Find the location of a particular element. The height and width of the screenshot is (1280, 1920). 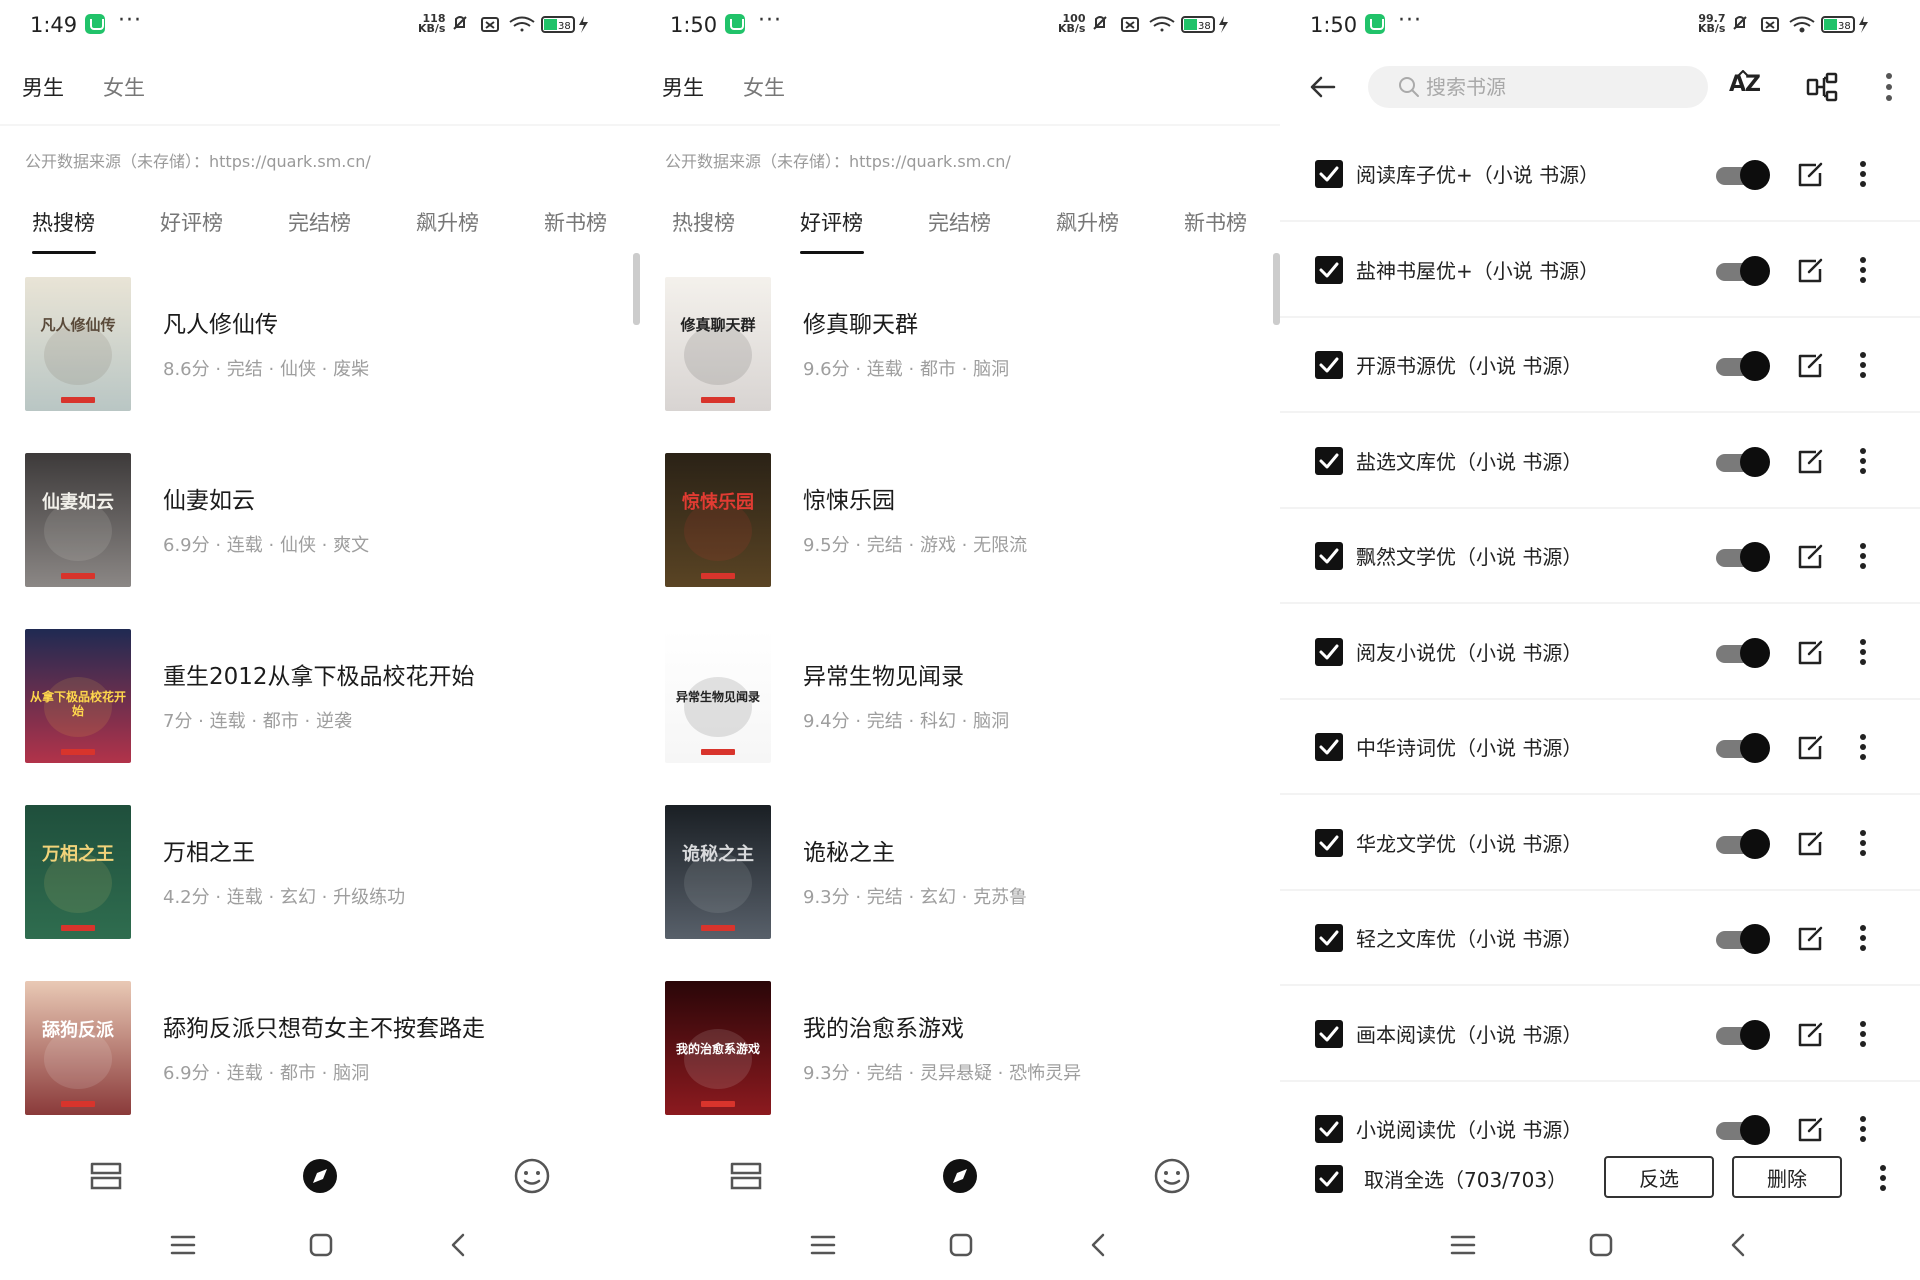

source-row: 阅读库子优+（小说 书源） is located at coordinates (1600, 174).